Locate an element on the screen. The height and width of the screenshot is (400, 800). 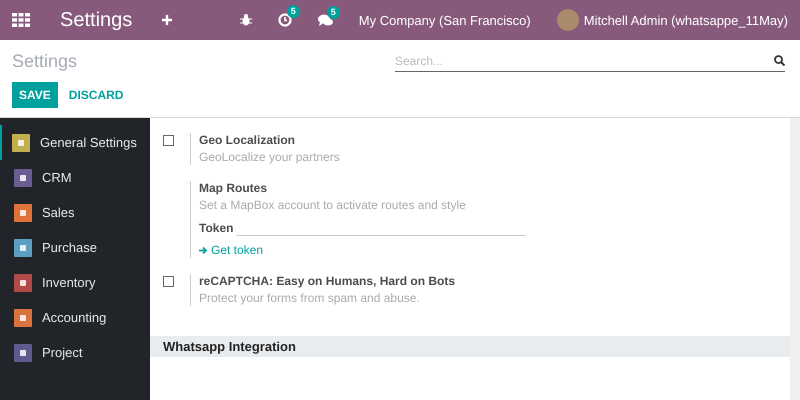
setting-description: Protect your forms from spam and abuse. is located at coordinates (310, 298).